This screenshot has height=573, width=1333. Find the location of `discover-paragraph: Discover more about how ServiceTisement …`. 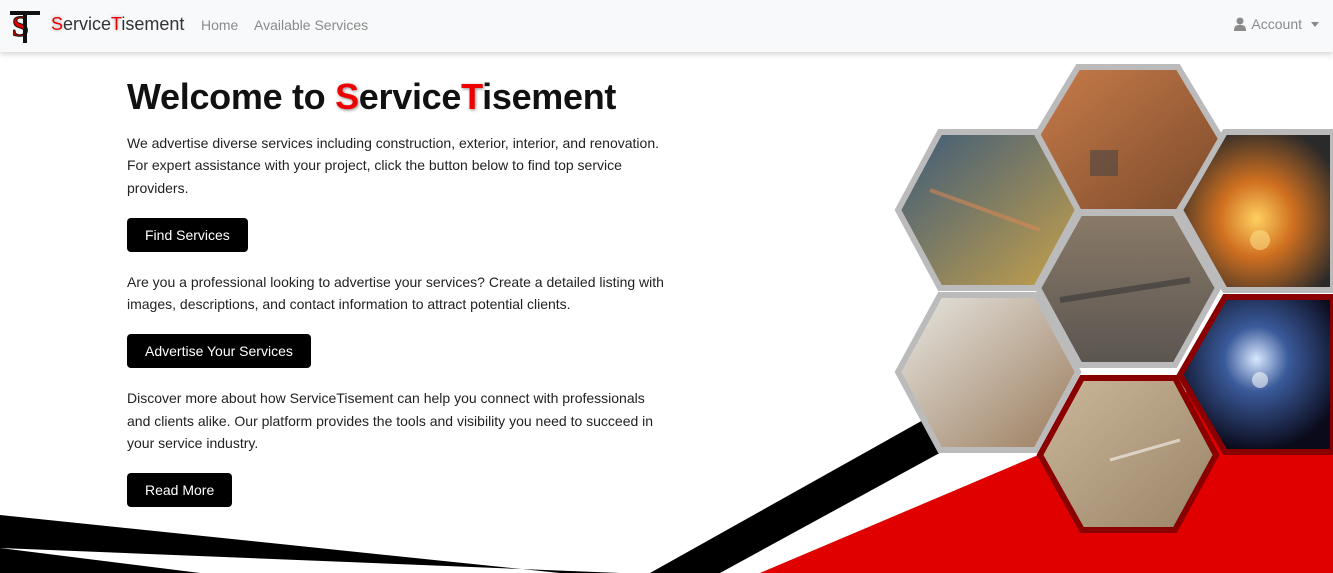

discover-paragraph: Discover more about how ServiceTisement … is located at coordinates (390, 421).